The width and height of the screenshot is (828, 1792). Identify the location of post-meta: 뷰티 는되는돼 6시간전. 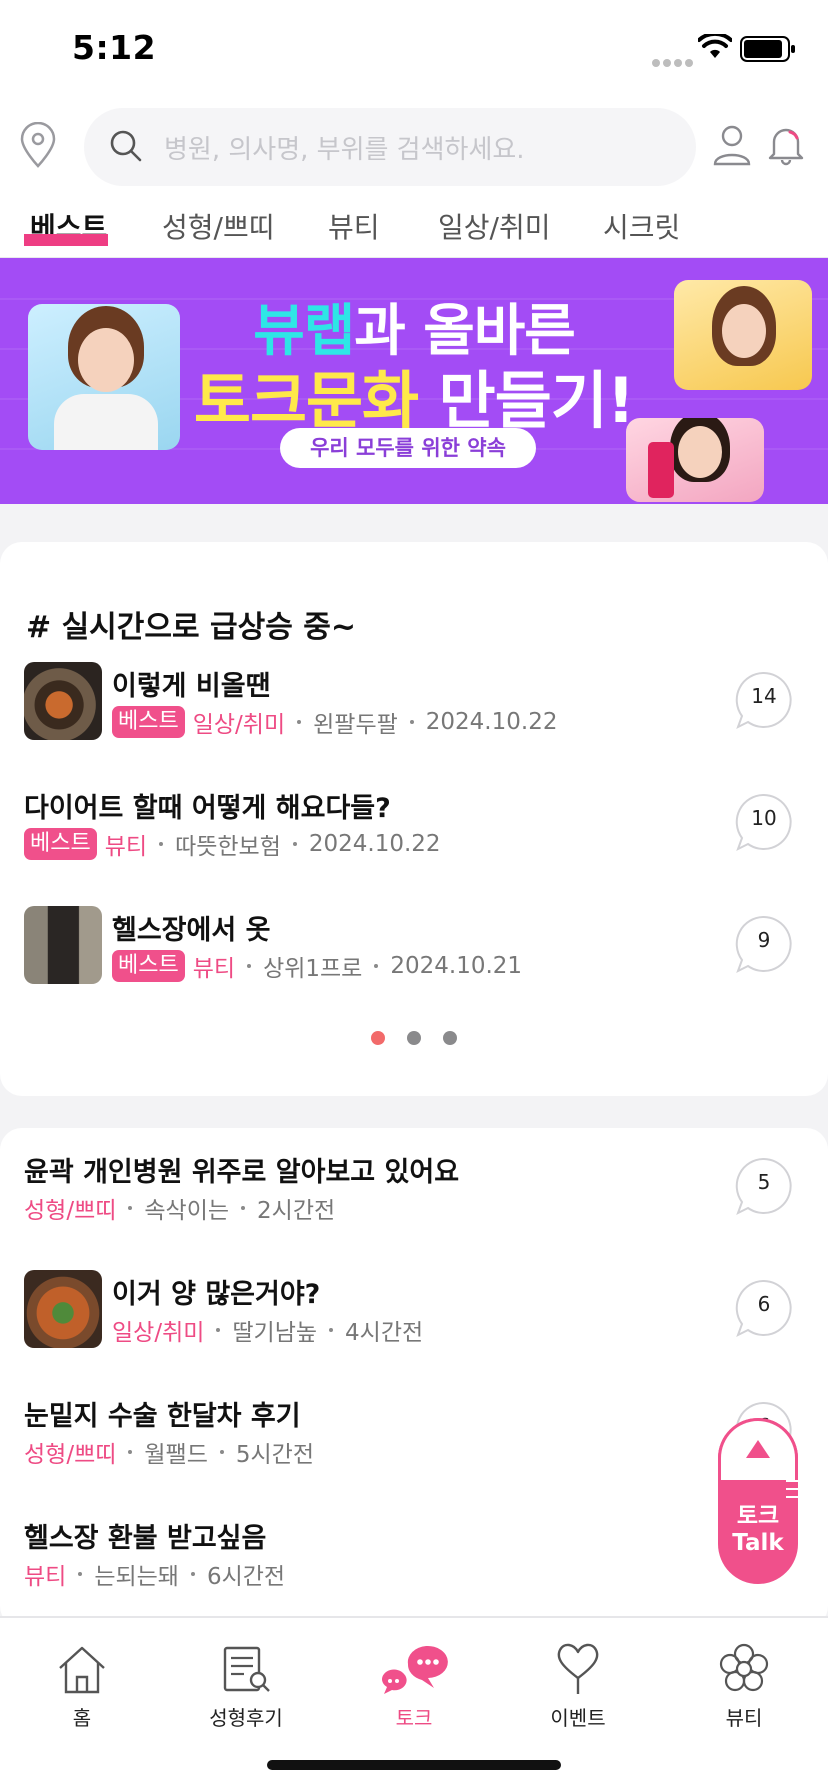
(154, 1574).